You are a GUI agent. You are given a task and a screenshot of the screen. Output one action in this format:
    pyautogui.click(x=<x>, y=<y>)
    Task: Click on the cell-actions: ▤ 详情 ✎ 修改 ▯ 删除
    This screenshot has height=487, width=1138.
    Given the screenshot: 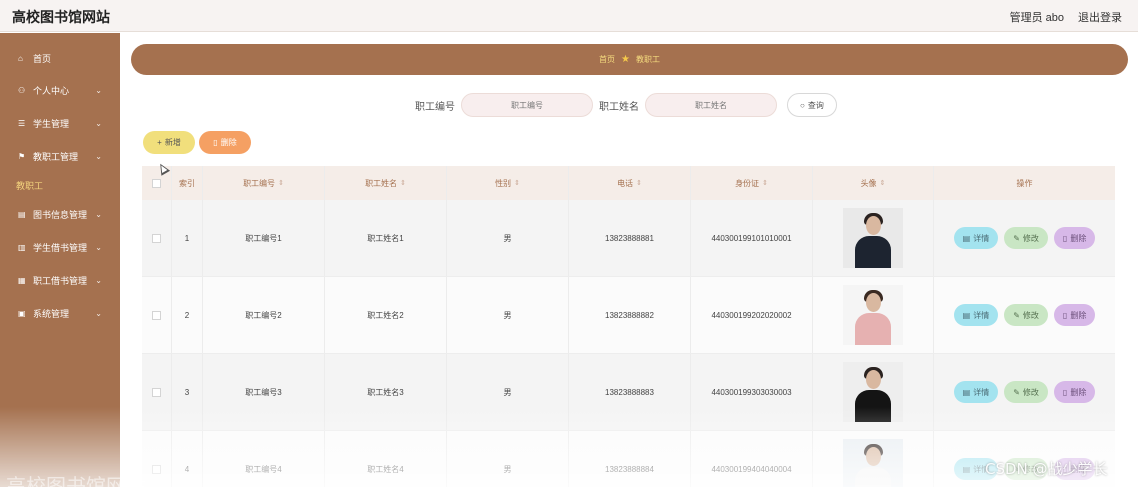 What is the action you would take?
    pyautogui.click(x=1024, y=315)
    